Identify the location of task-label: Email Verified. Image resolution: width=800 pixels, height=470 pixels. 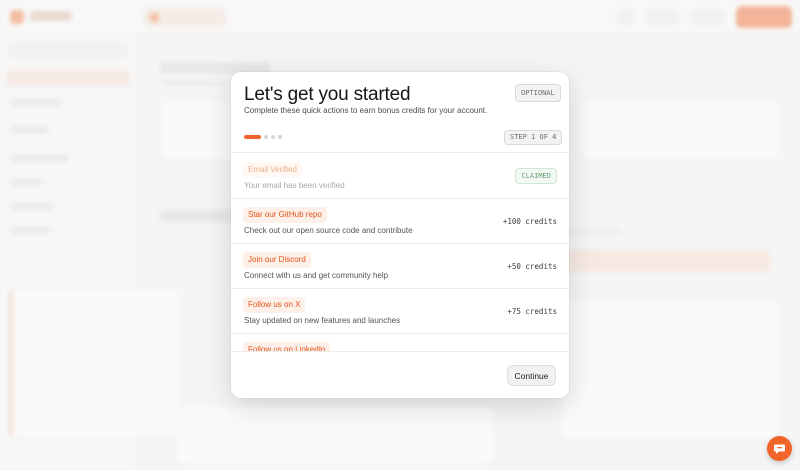
(272, 170).